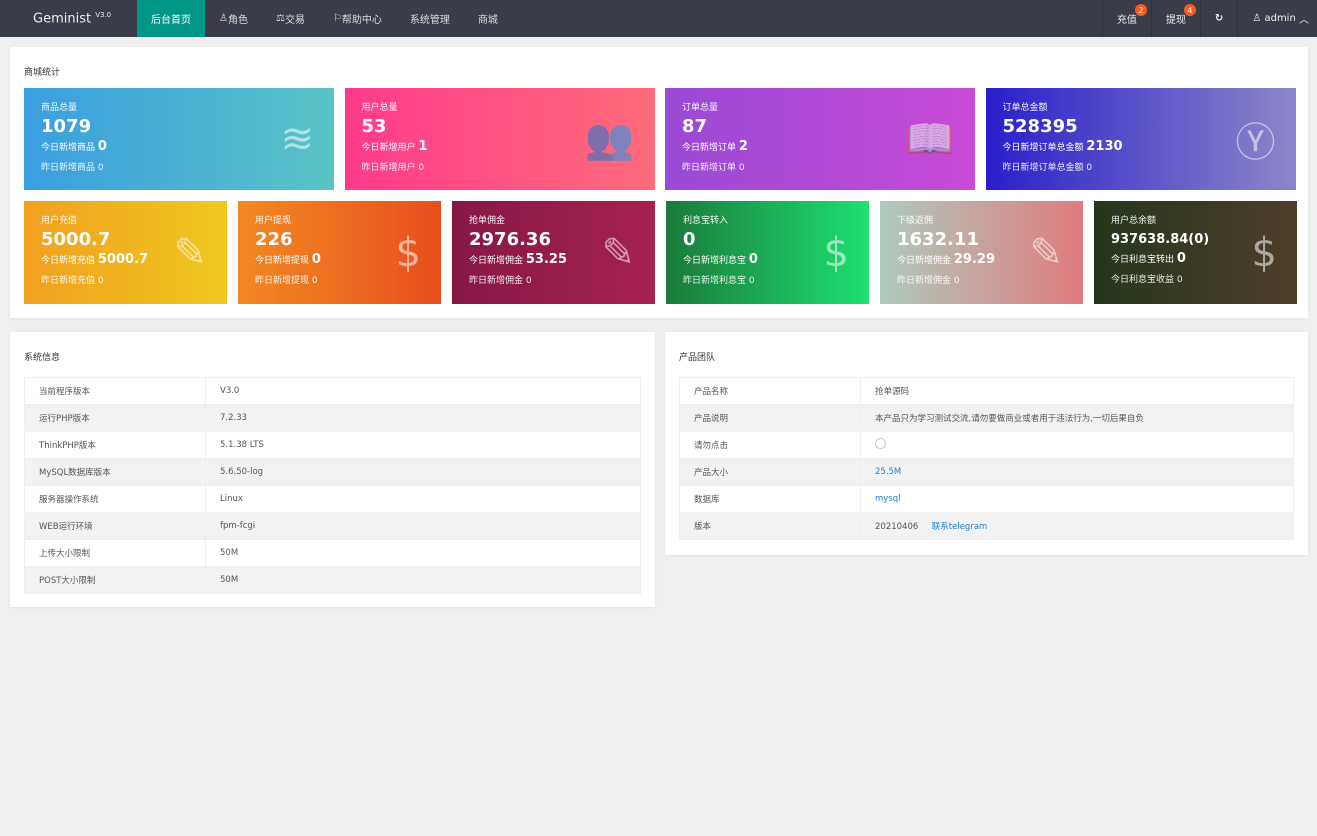 The width and height of the screenshot is (1317, 836). I want to click on table-row: 版本 20210406 联系telegram, so click(986, 526).